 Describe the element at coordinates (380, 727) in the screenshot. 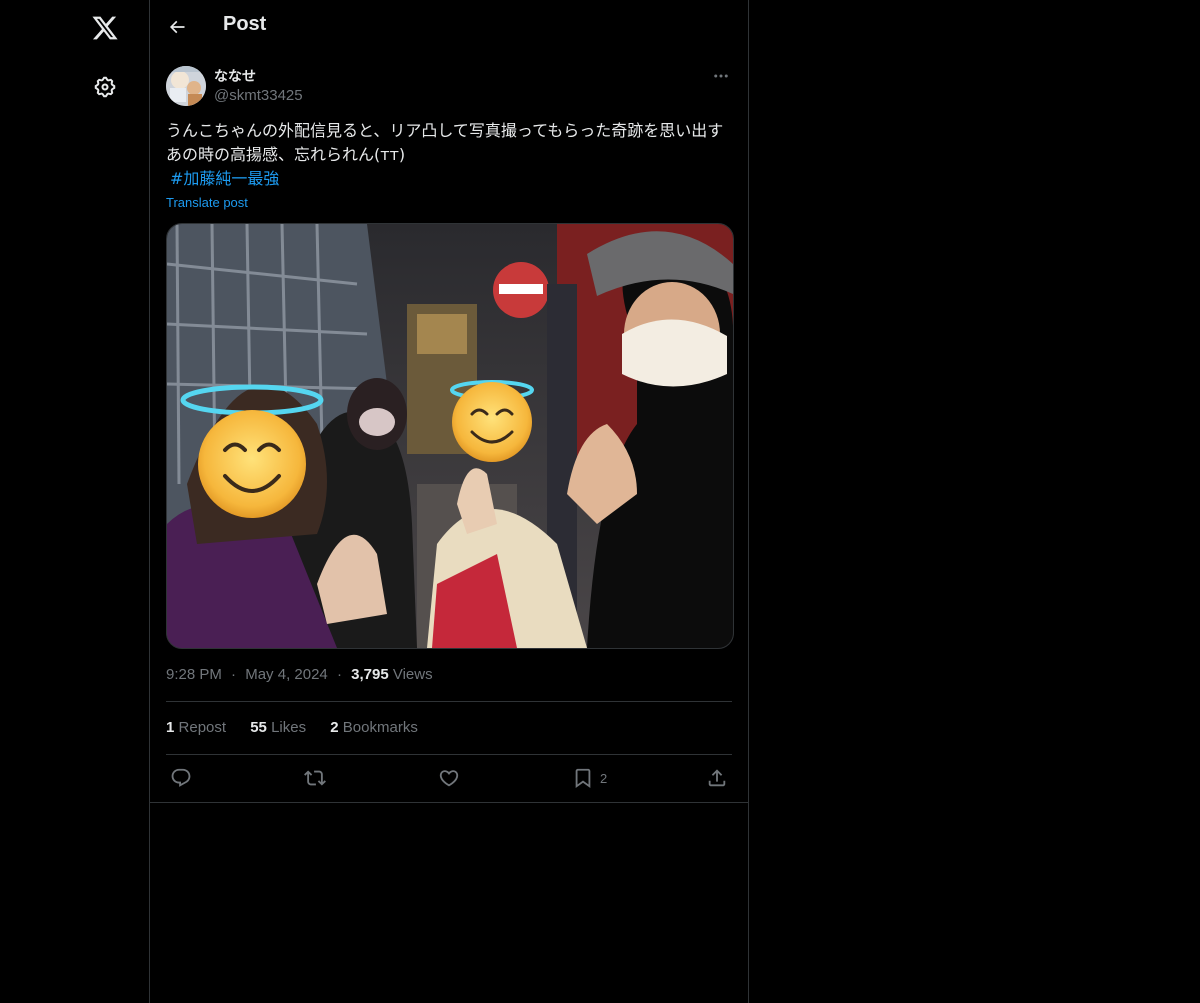

I see `bookmarks-label: Bookmarks` at that location.